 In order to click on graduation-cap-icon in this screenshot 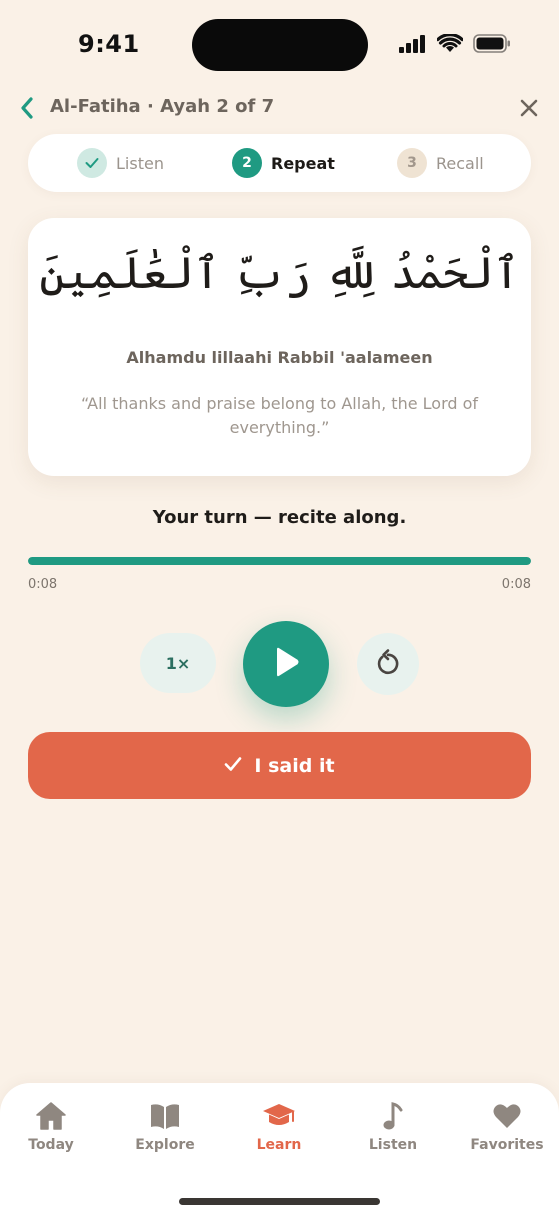, I will do `click(279, 1116)`.